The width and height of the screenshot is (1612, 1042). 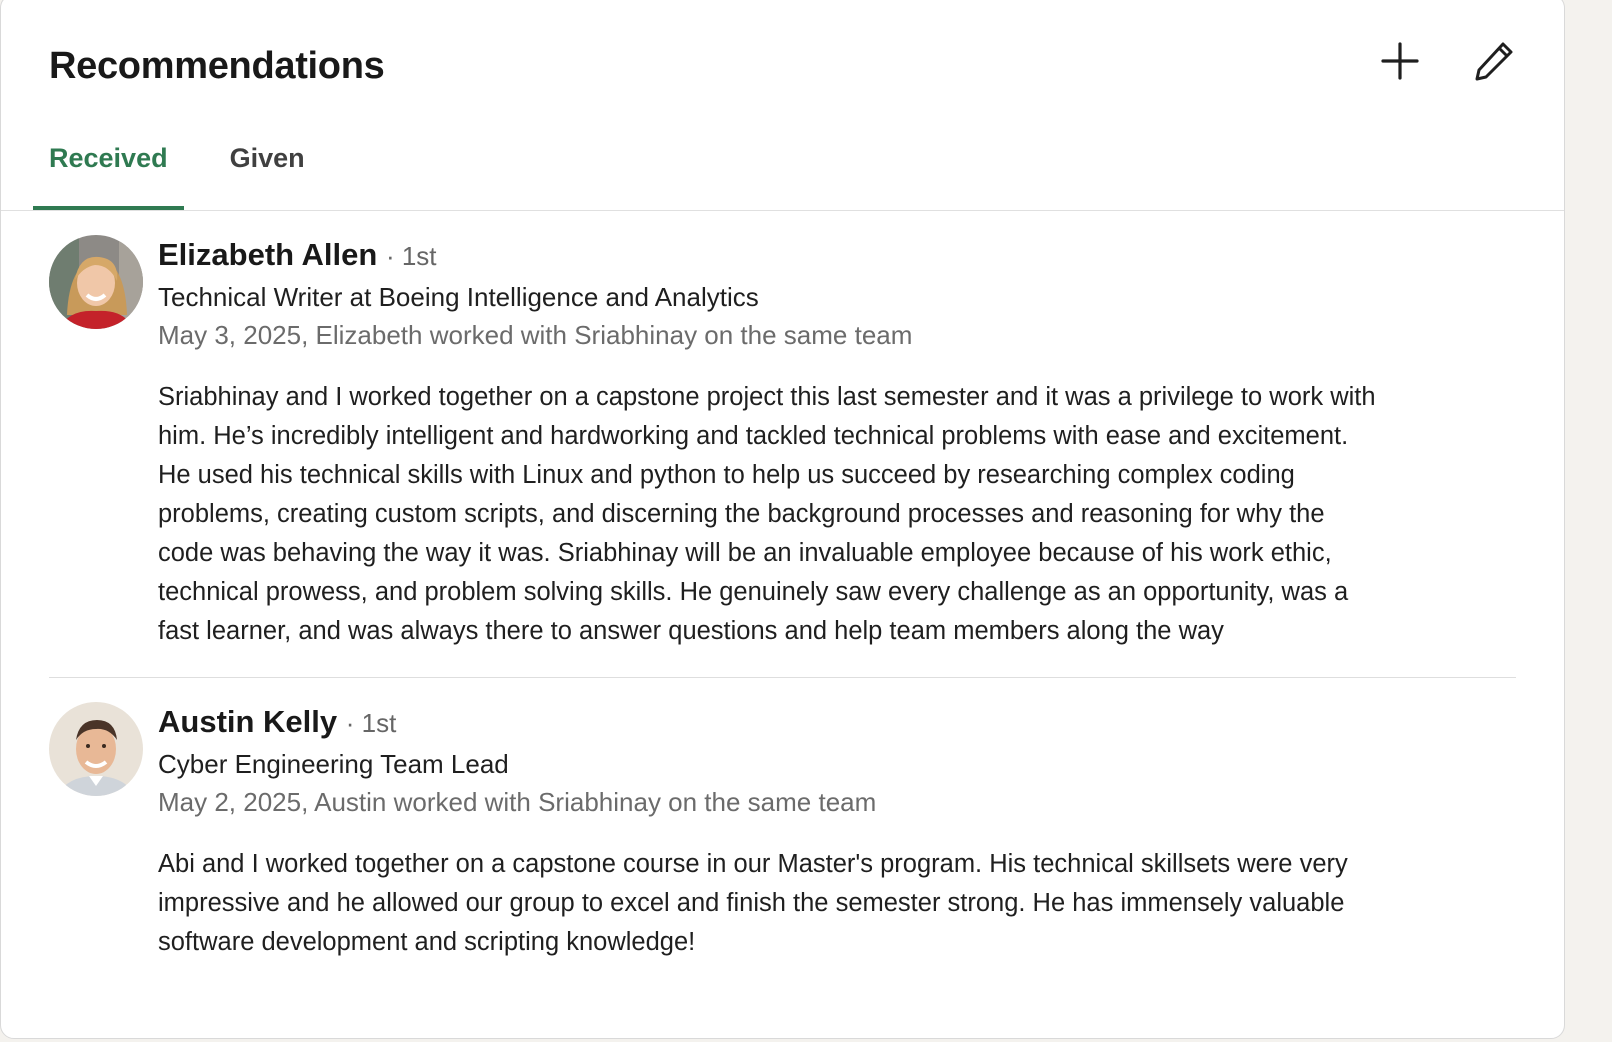 I want to click on add-recommendation-button, so click(x=1400, y=61).